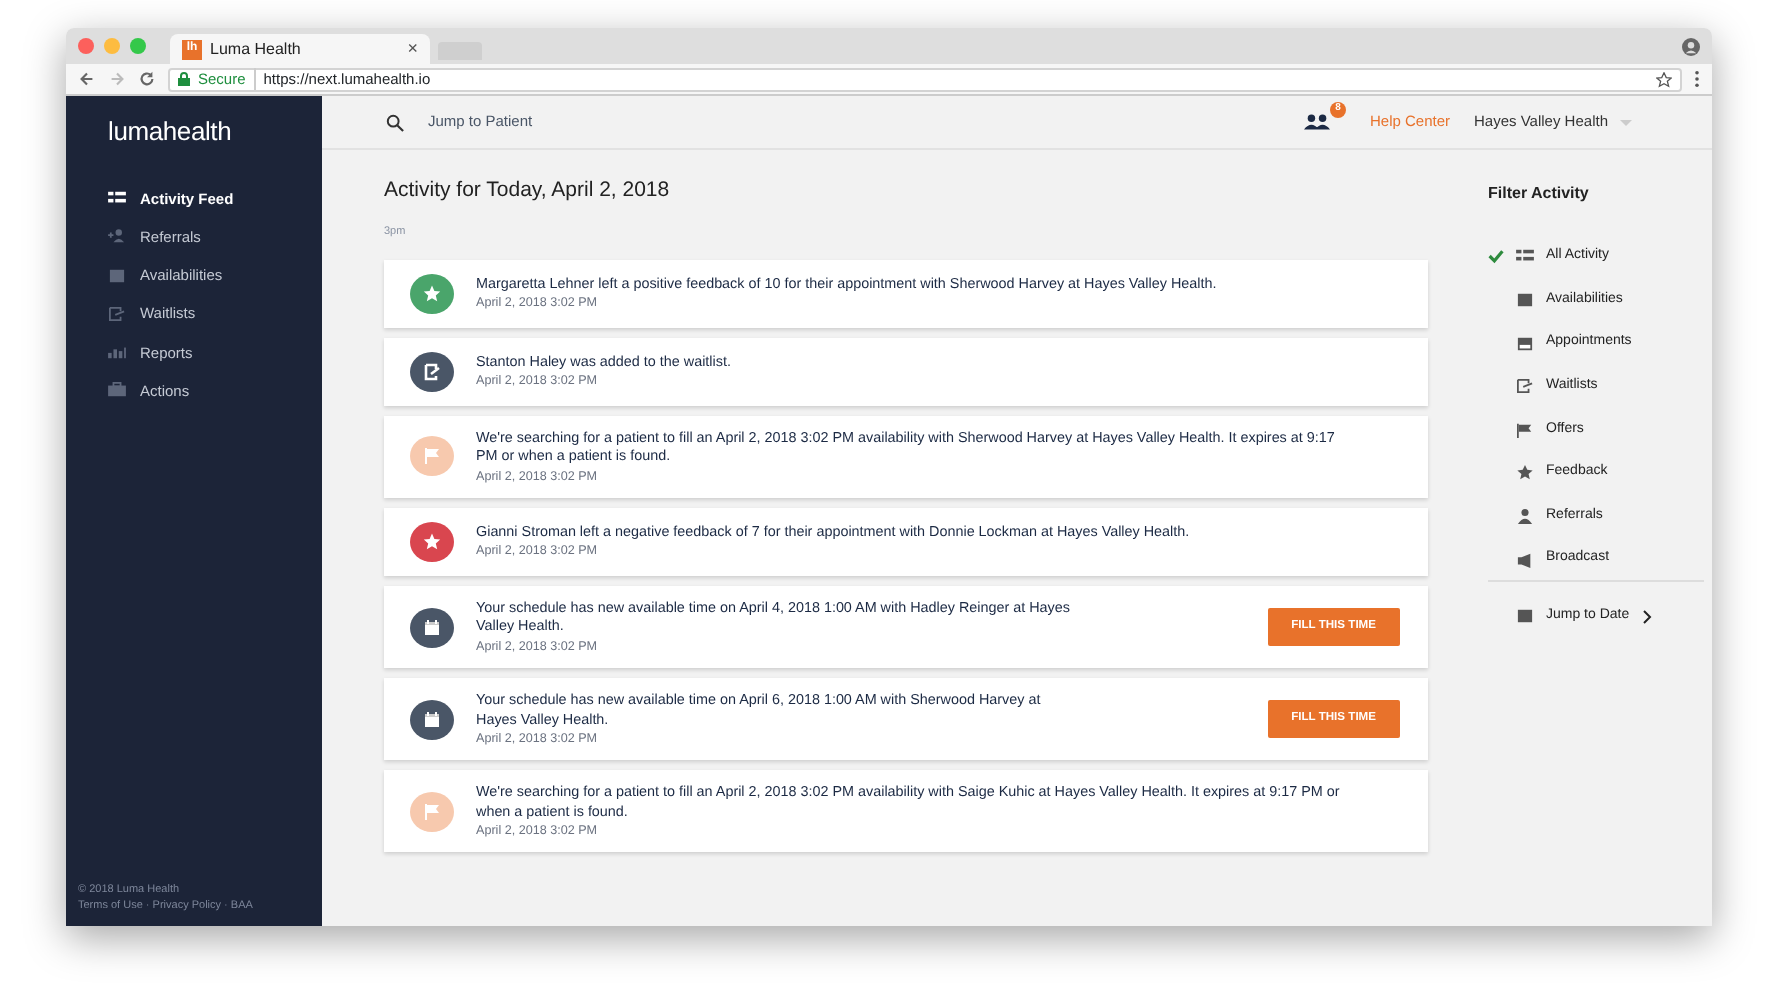 The image size is (1780, 1000). What do you see at coordinates (1525, 429) in the screenshot?
I see `flag-icon` at bounding box center [1525, 429].